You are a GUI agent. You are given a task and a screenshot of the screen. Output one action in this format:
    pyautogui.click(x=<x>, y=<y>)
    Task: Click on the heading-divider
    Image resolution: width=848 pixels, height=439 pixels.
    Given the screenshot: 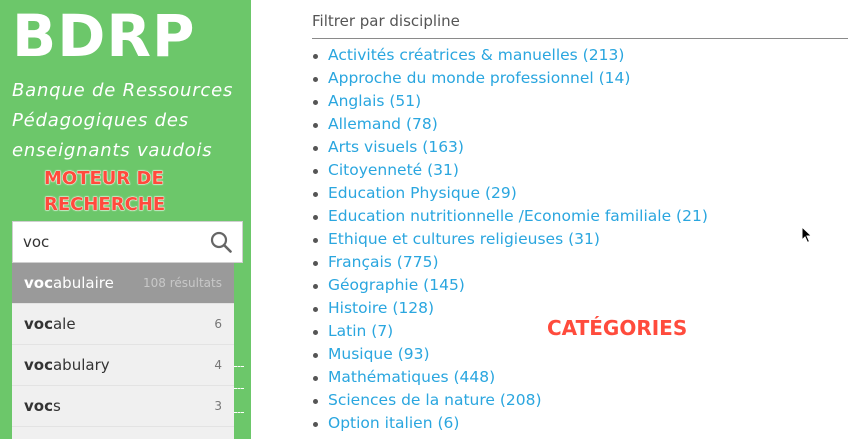 What is the action you would take?
    pyautogui.click(x=580, y=38)
    